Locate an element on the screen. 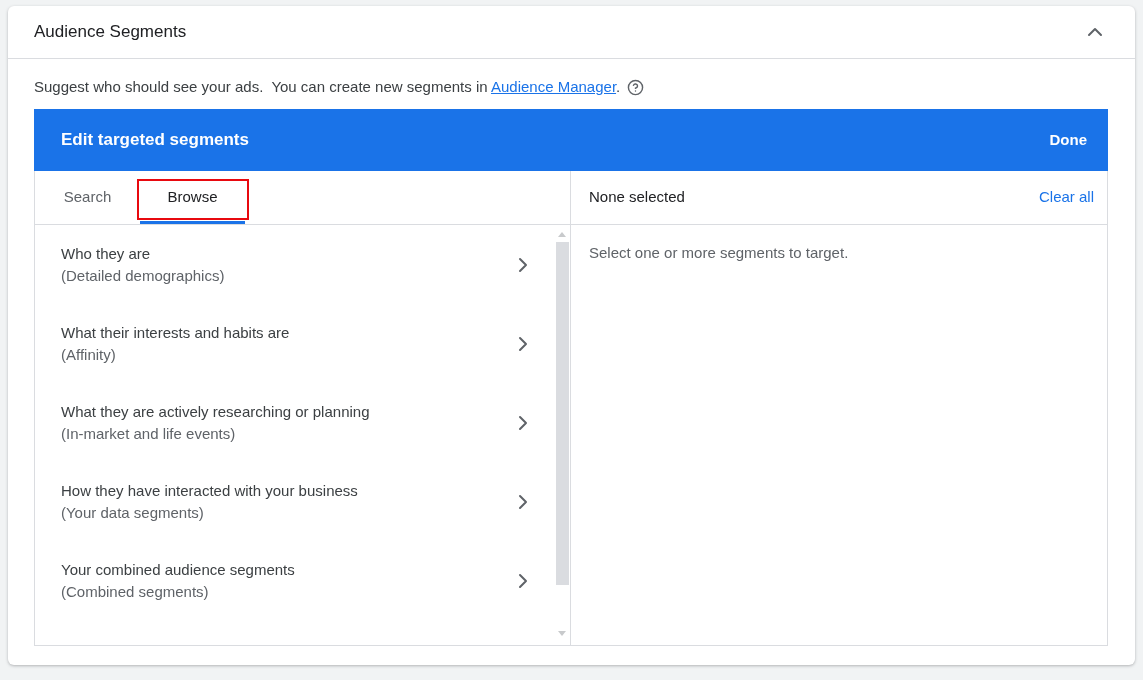 The image size is (1143, 680). tab: Browse is located at coordinates (192, 197).